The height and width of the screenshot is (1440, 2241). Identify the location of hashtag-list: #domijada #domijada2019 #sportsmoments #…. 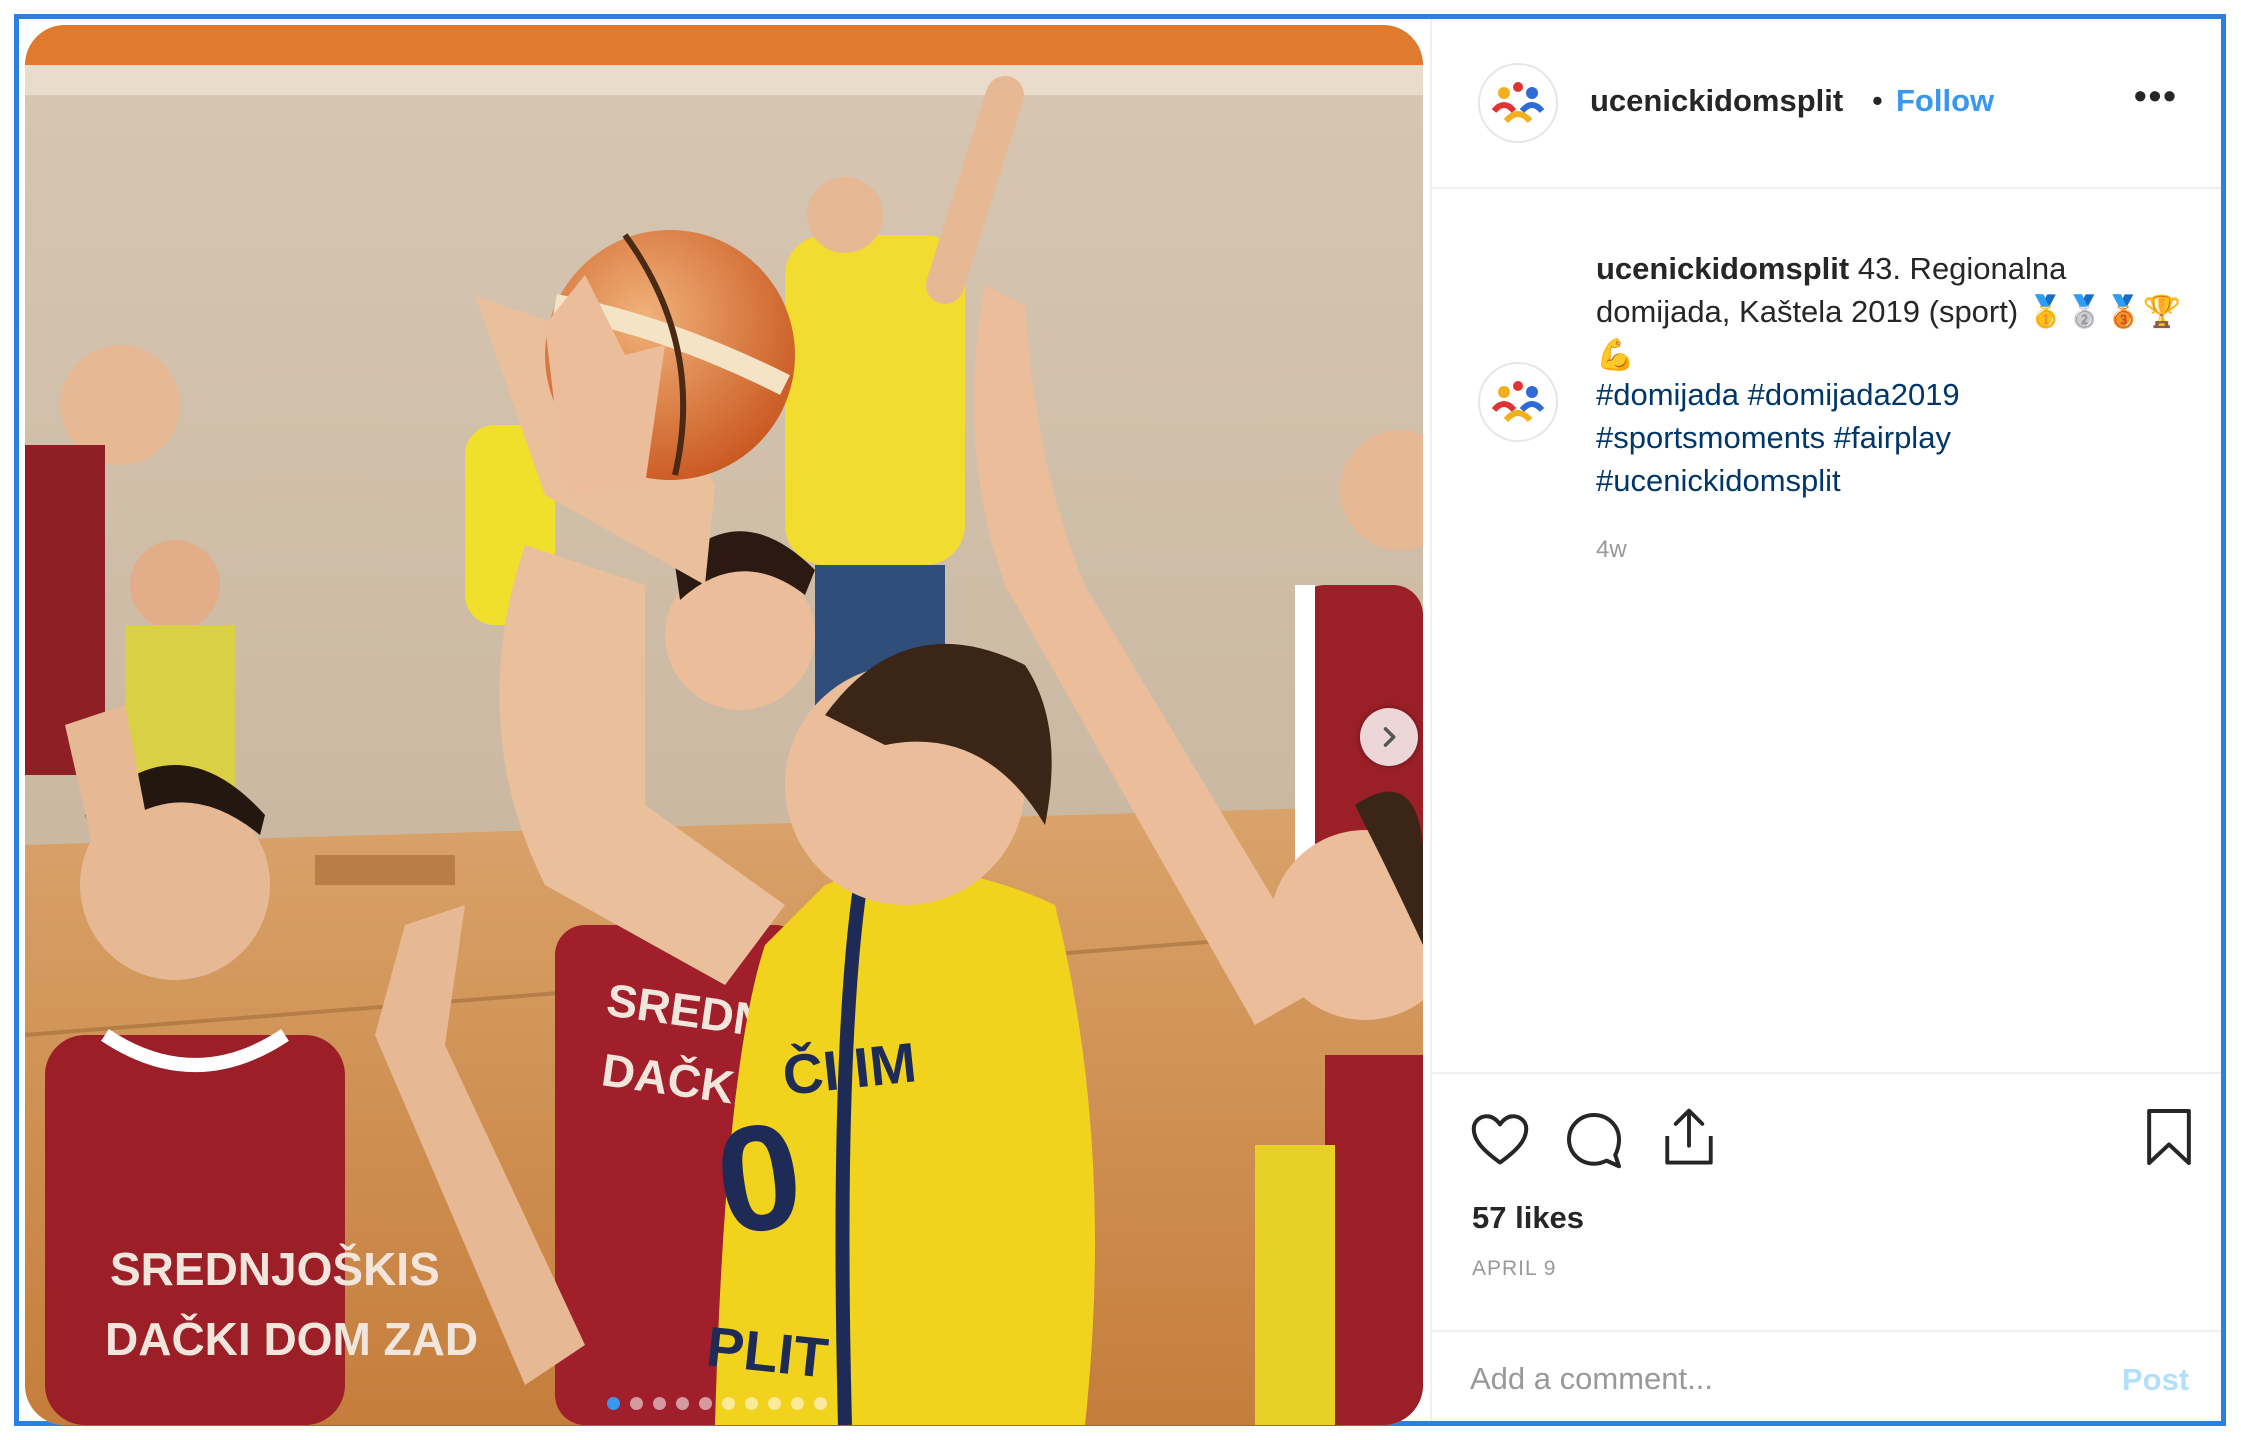
(1778, 437).